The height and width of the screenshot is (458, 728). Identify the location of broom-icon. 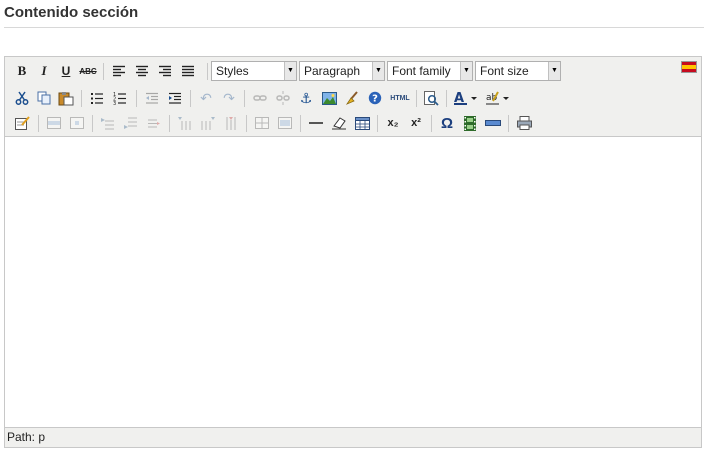
(351, 98).